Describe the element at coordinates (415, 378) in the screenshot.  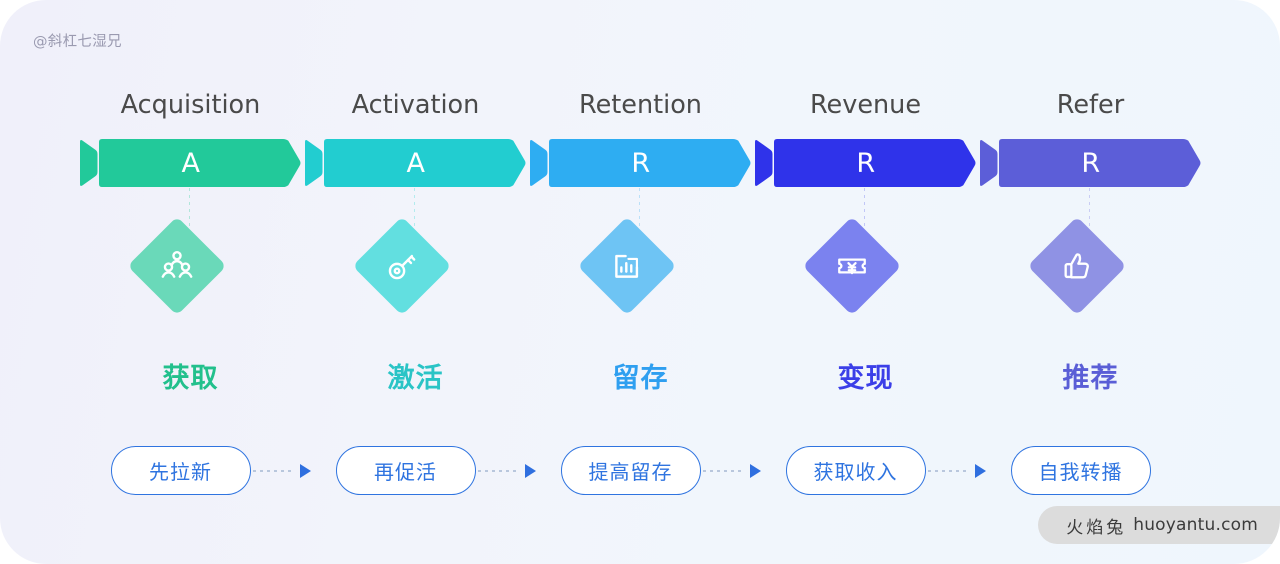
I see `stage-label-chinese: 激活` at that location.